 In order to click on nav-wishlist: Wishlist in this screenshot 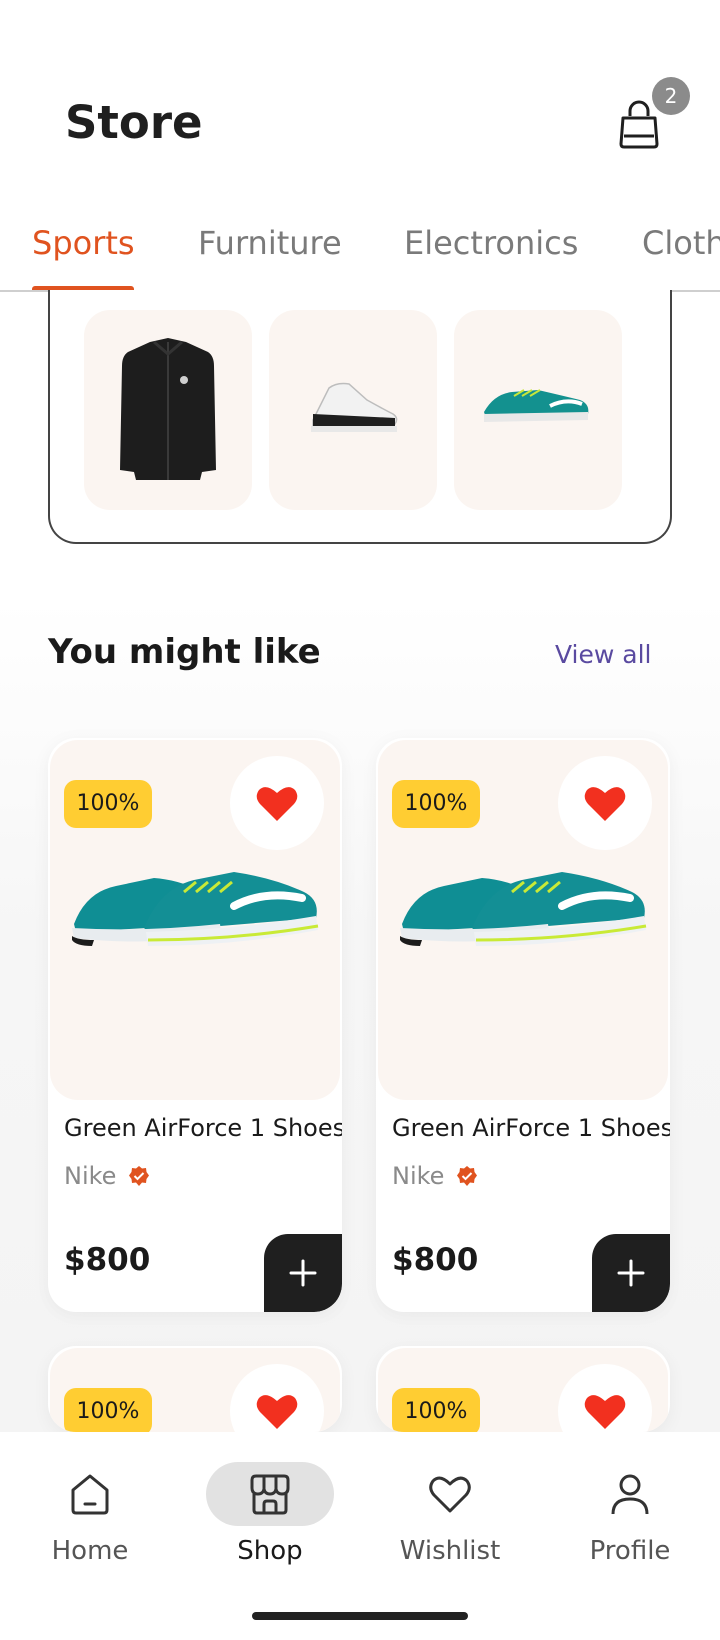, I will do `click(450, 1502)`.